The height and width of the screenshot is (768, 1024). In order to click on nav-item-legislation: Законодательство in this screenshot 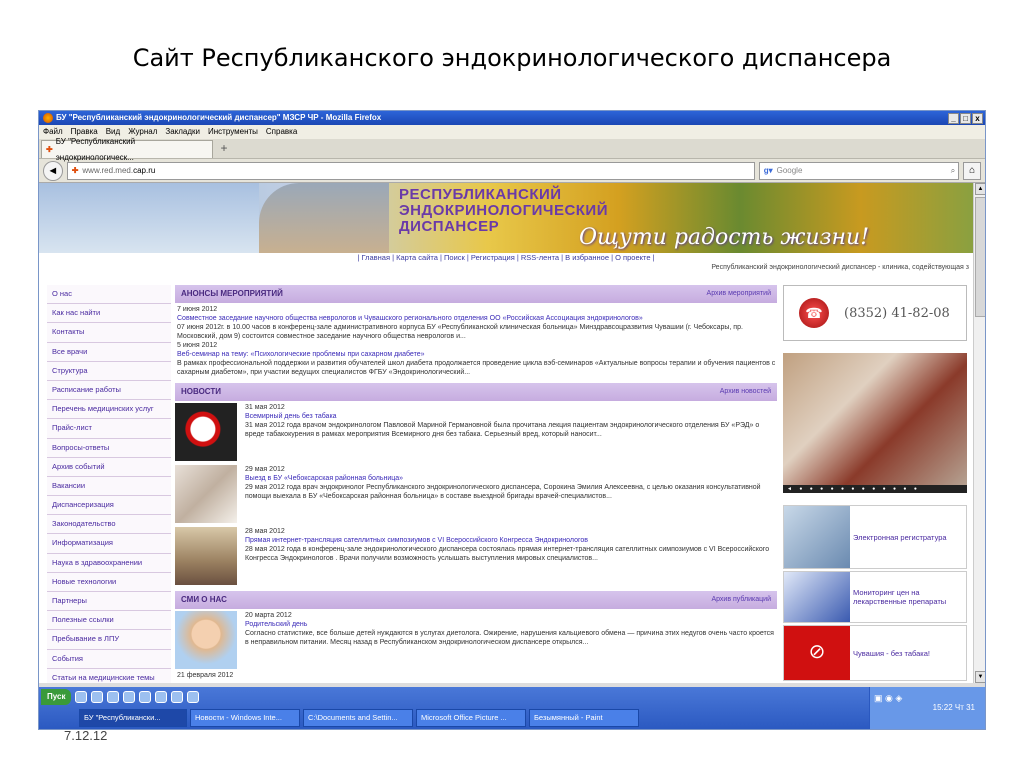, I will do `click(109, 525)`.